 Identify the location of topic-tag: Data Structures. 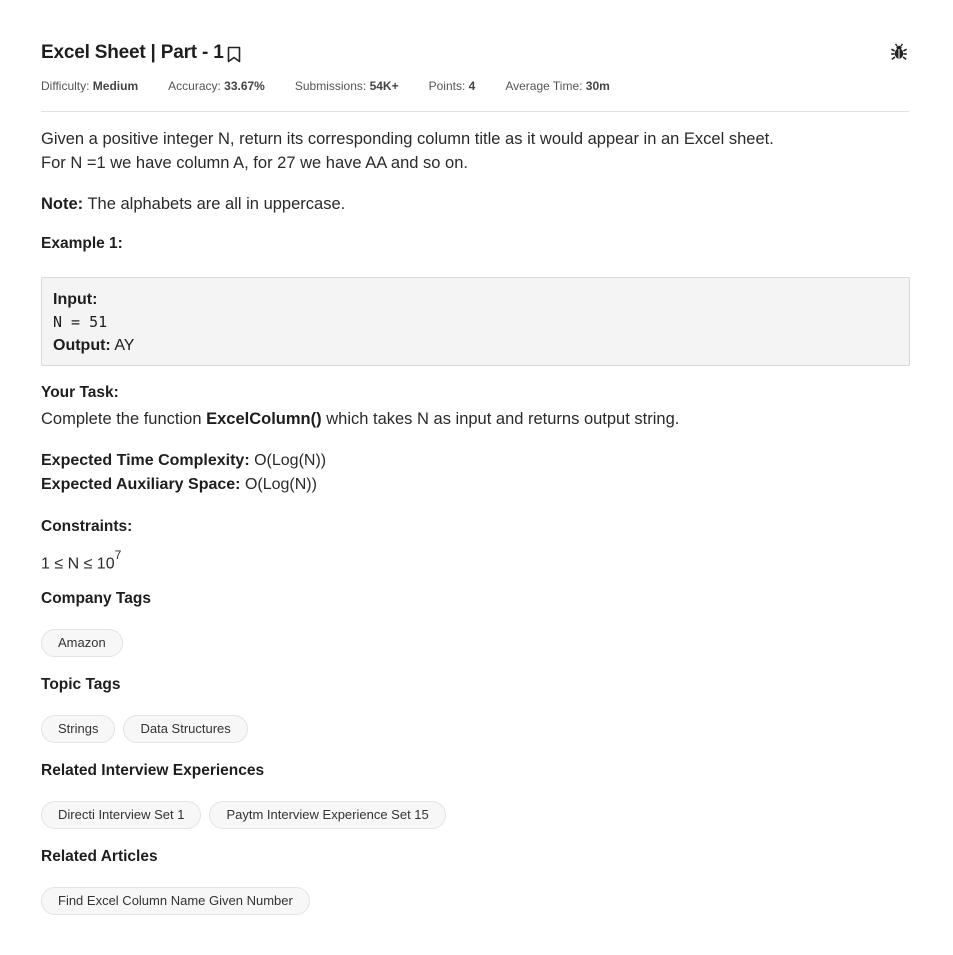
(185, 729).